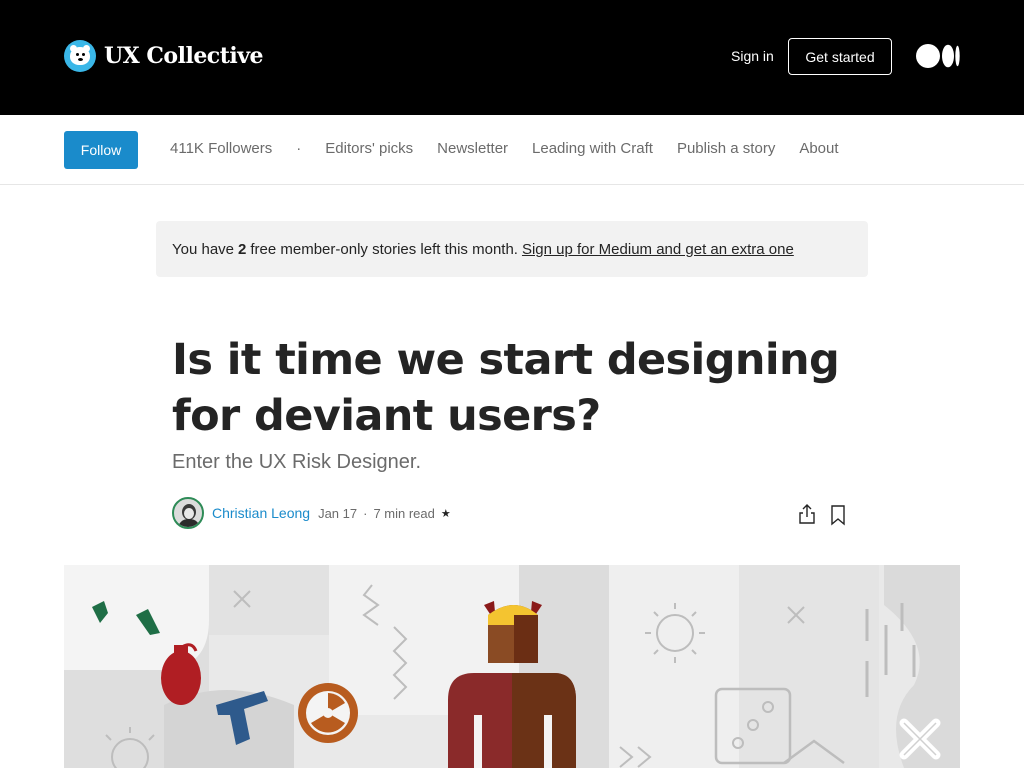 The height and width of the screenshot is (768, 1024). What do you see at coordinates (242, 249) in the screenshot?
I see `banner-count: 2` at bounding box center [242, 249].